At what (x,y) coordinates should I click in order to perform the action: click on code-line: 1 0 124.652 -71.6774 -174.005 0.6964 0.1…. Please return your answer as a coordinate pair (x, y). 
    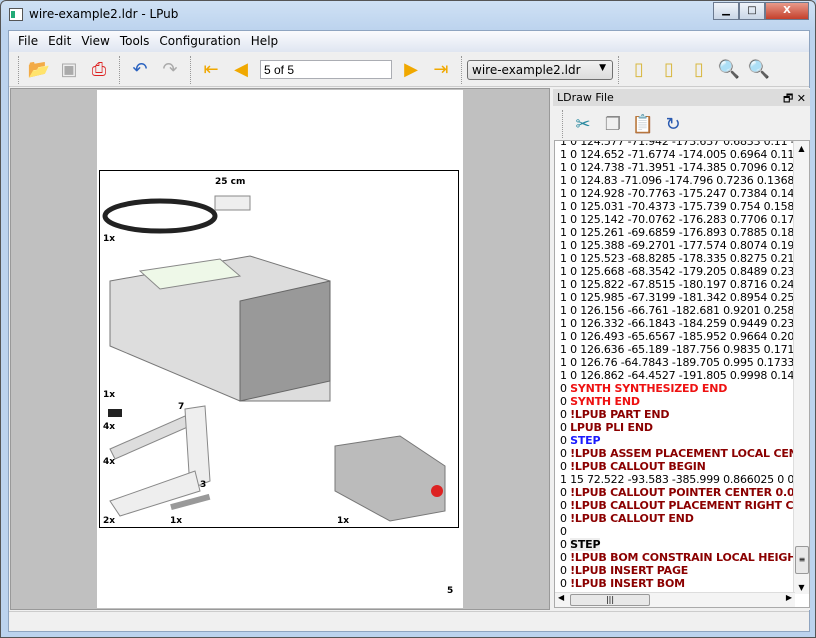
    Looking at the image, I should click on (677, 154).